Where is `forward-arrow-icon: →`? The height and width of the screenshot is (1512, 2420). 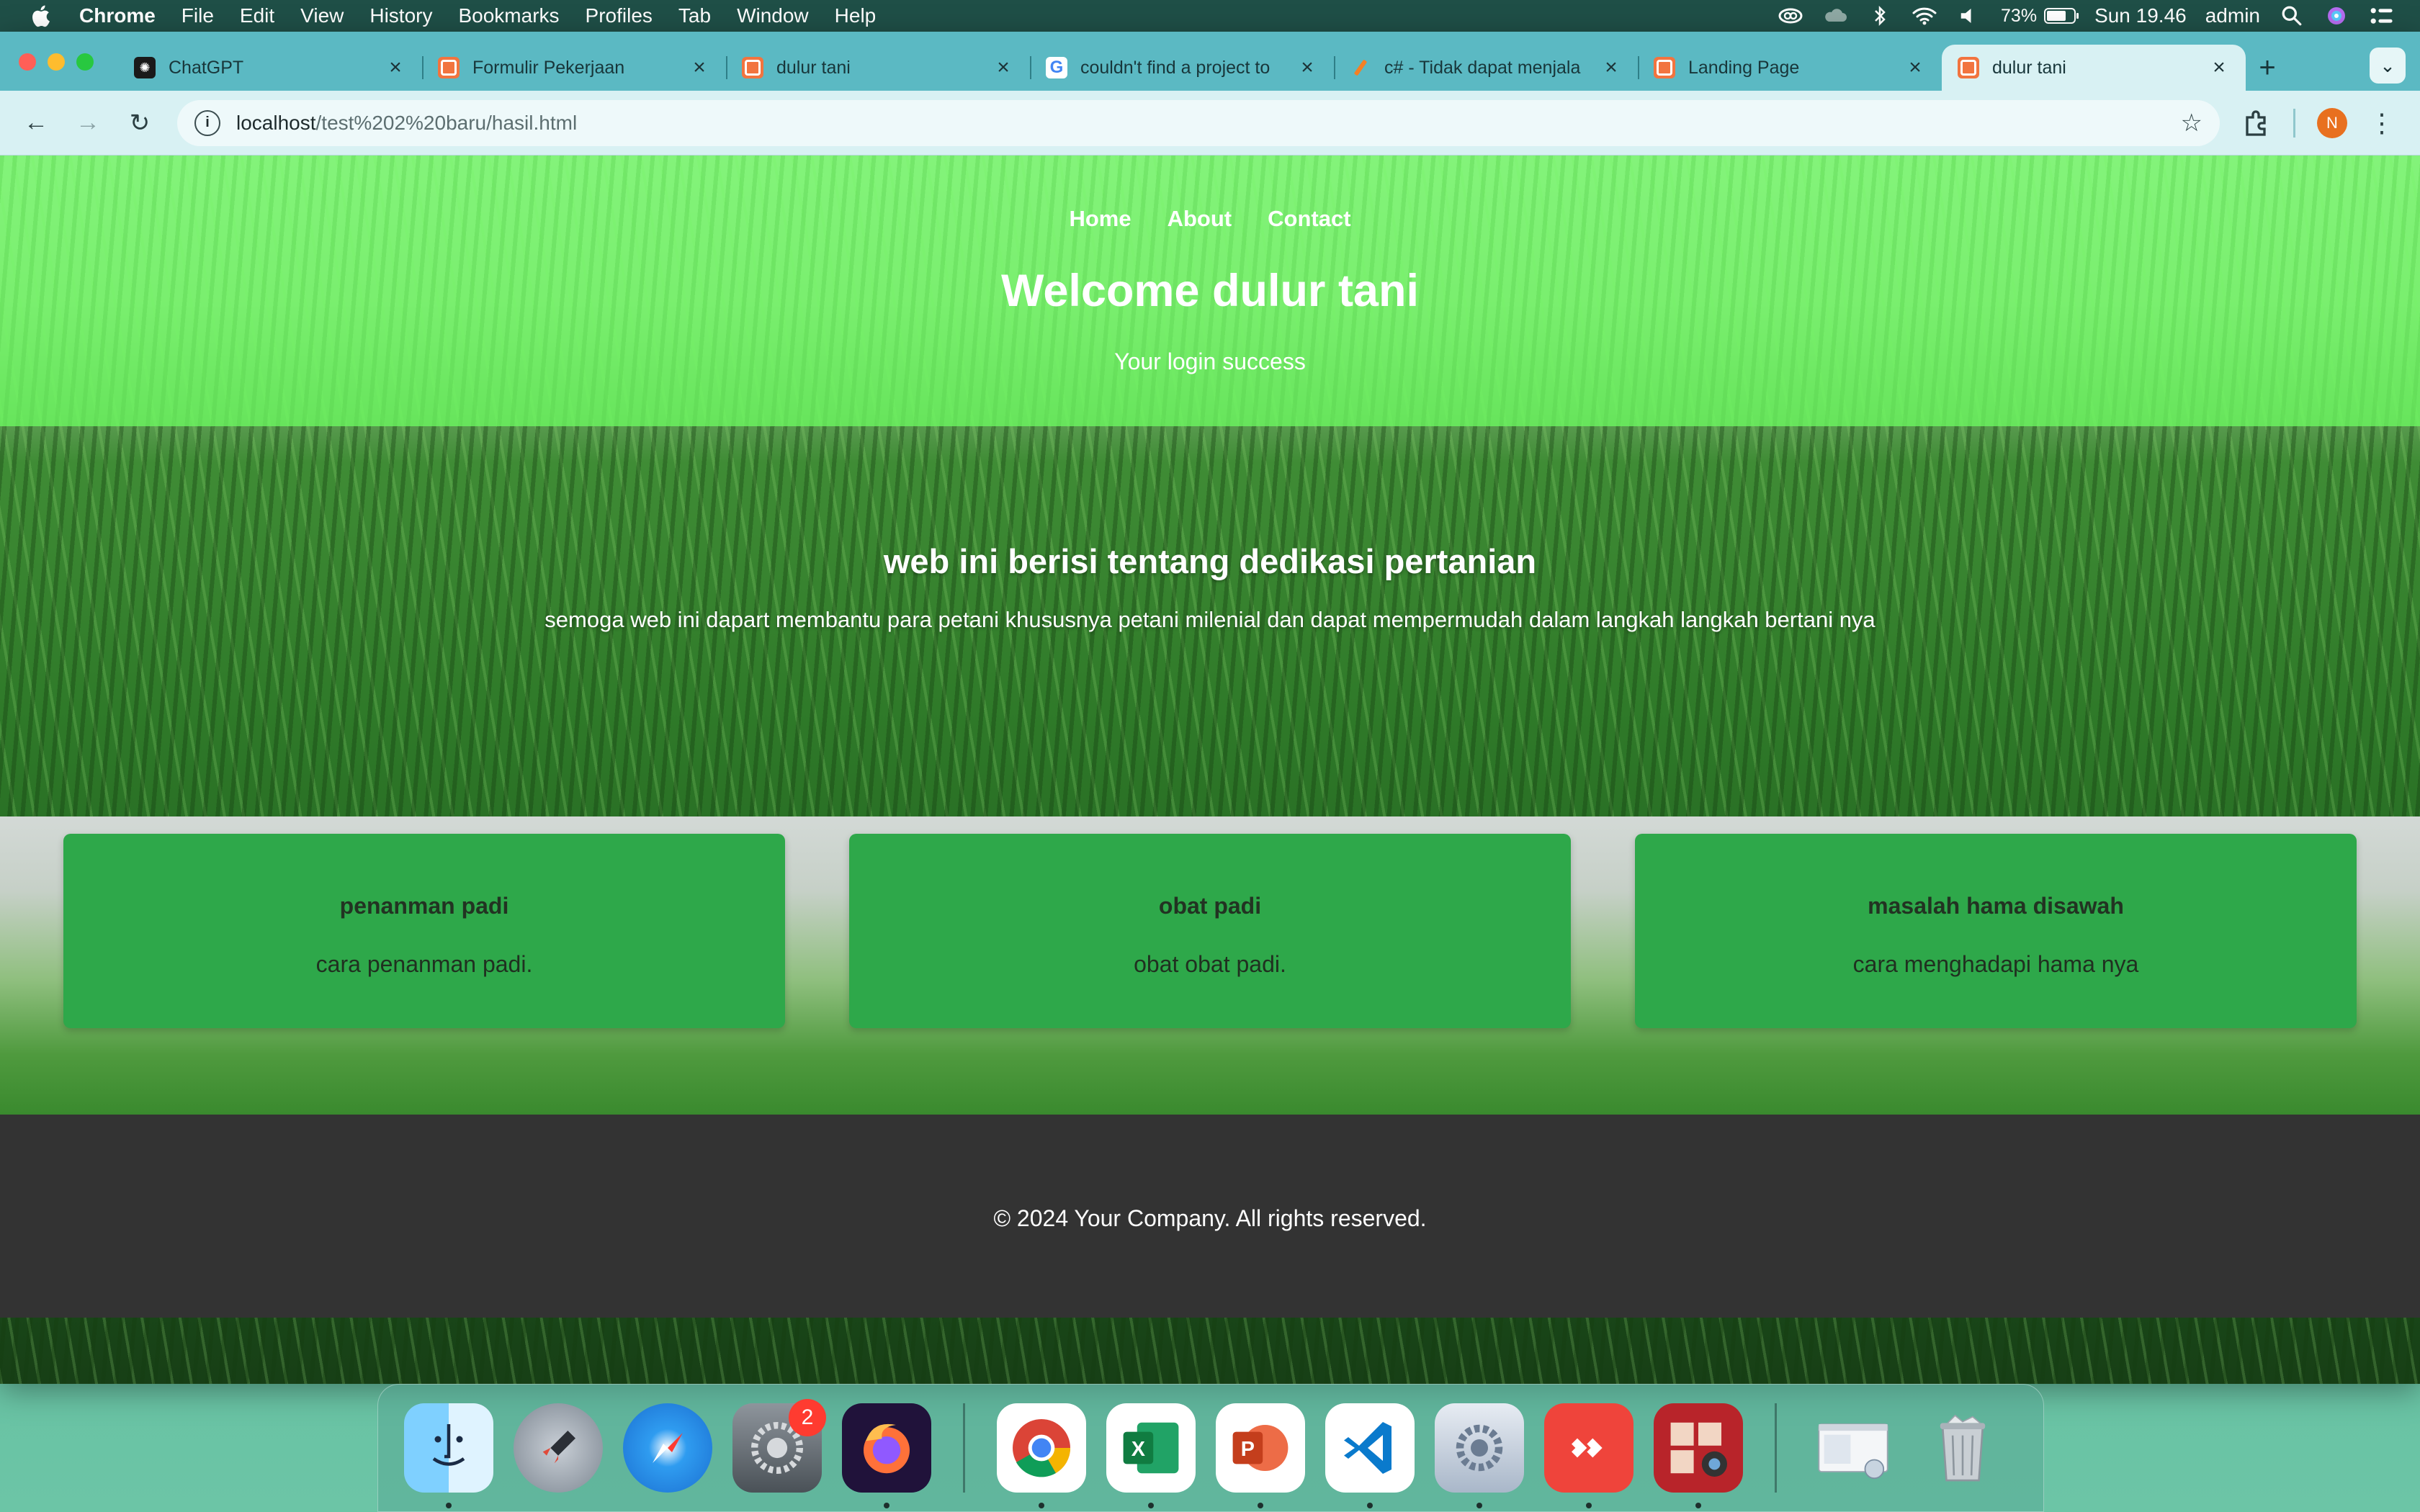
forward-arrow-icon: → is located at coordinates (87, 123).